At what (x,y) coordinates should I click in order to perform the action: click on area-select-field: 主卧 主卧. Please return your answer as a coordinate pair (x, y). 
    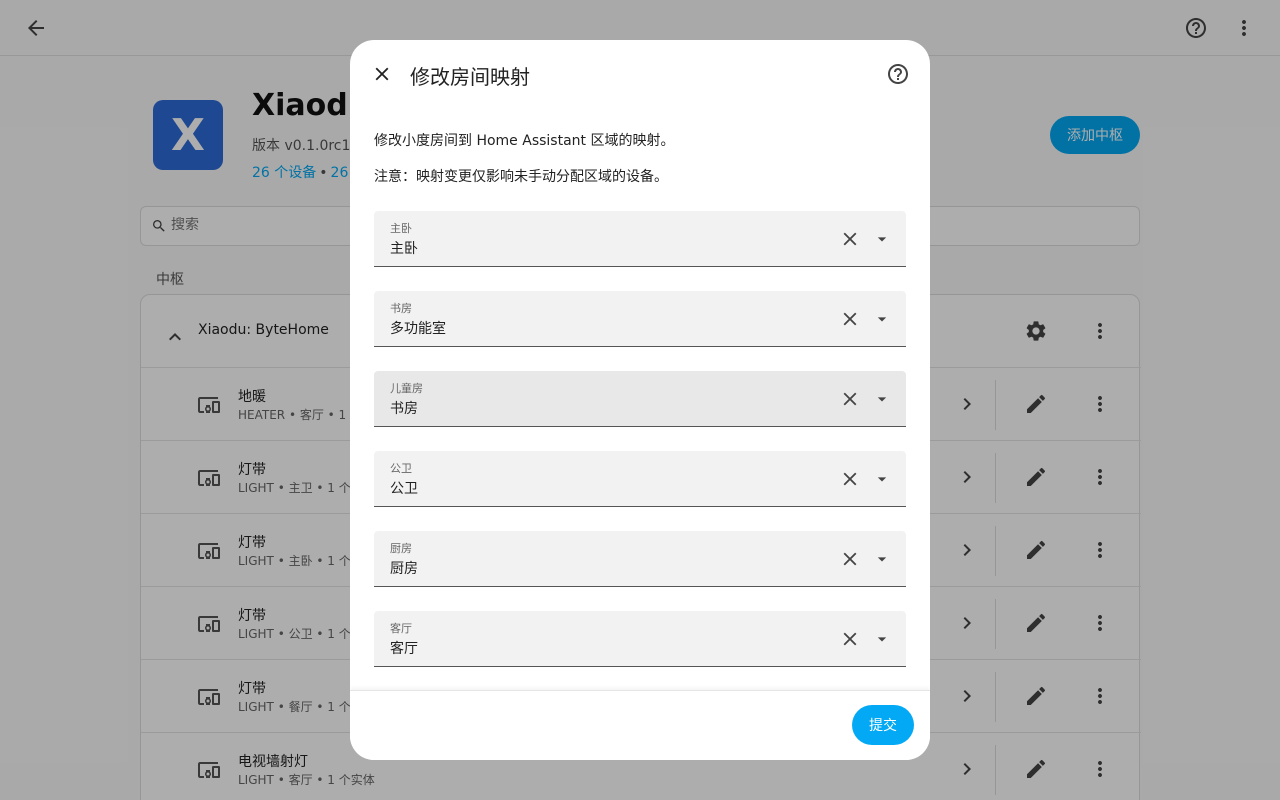
    Looking at the image, I should click on (640, 239).